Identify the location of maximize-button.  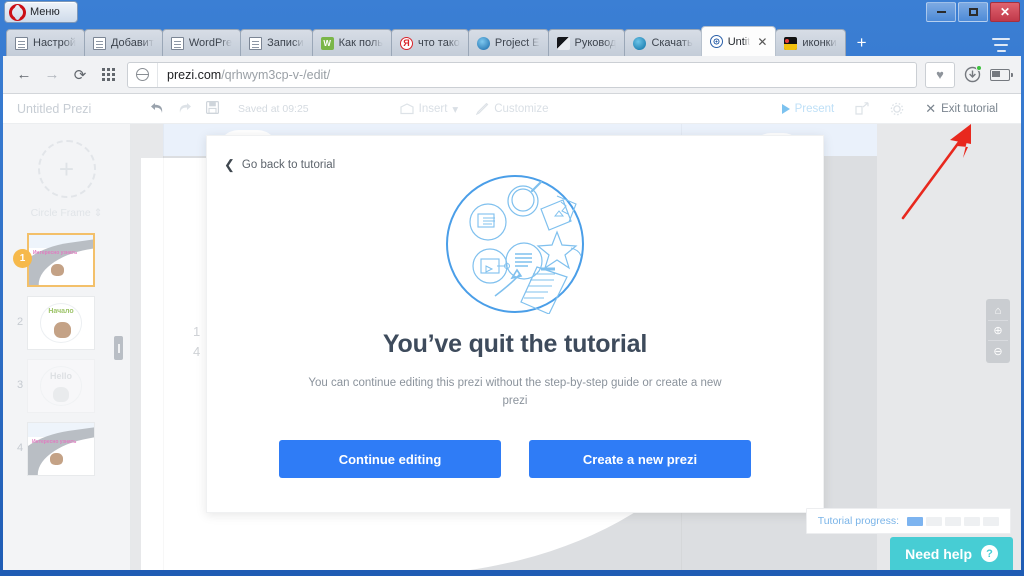
(973, 12).